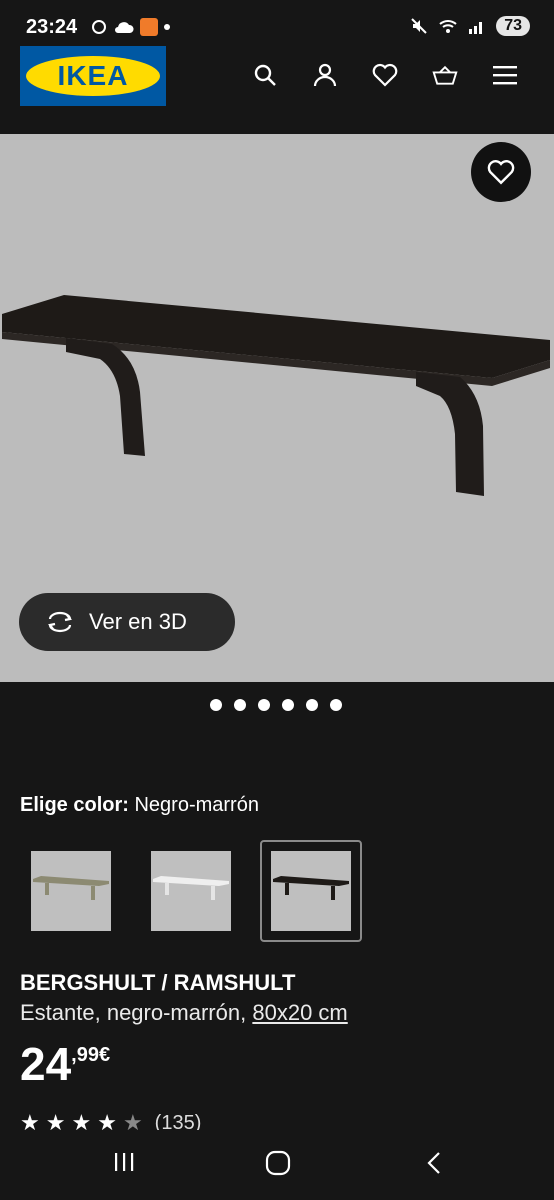 This screenshot has width=554, height=1200. I want to click on system-navigation-bar, so click(277, 1165).